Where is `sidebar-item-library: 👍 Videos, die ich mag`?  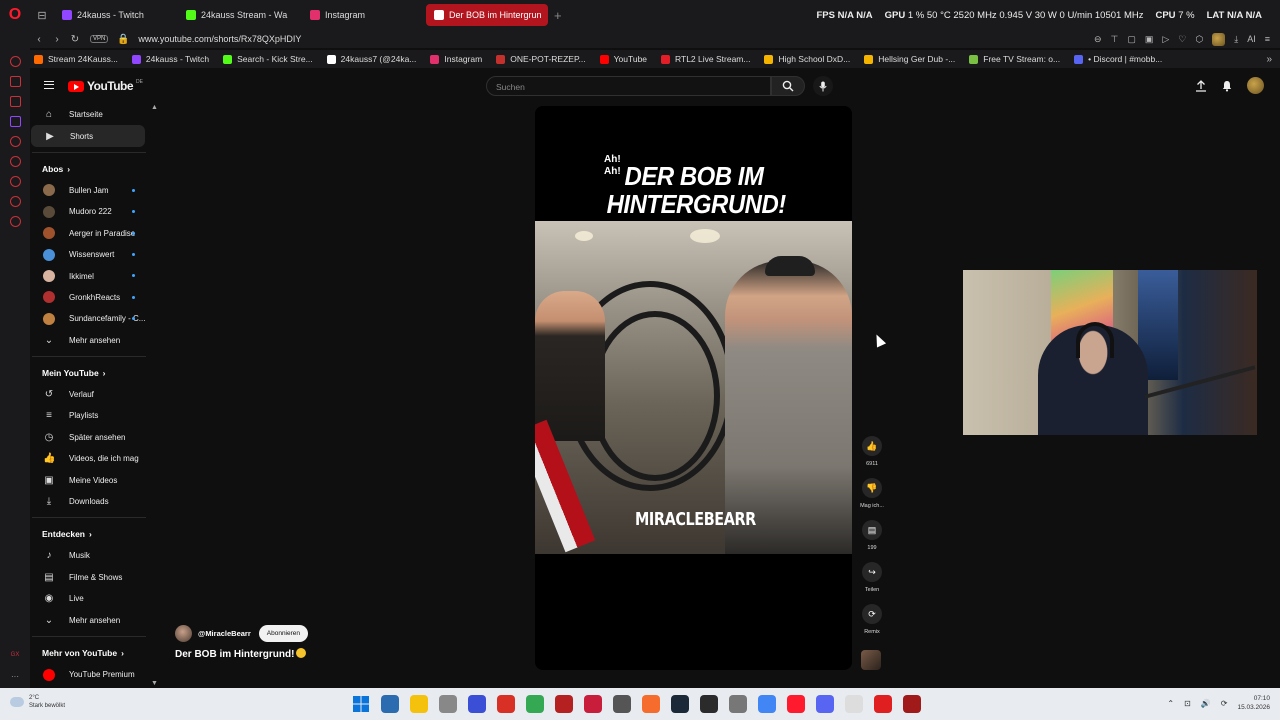 sidebar-item-library: 👍 Videos, die ich mag is located at coordinates (94, 458).